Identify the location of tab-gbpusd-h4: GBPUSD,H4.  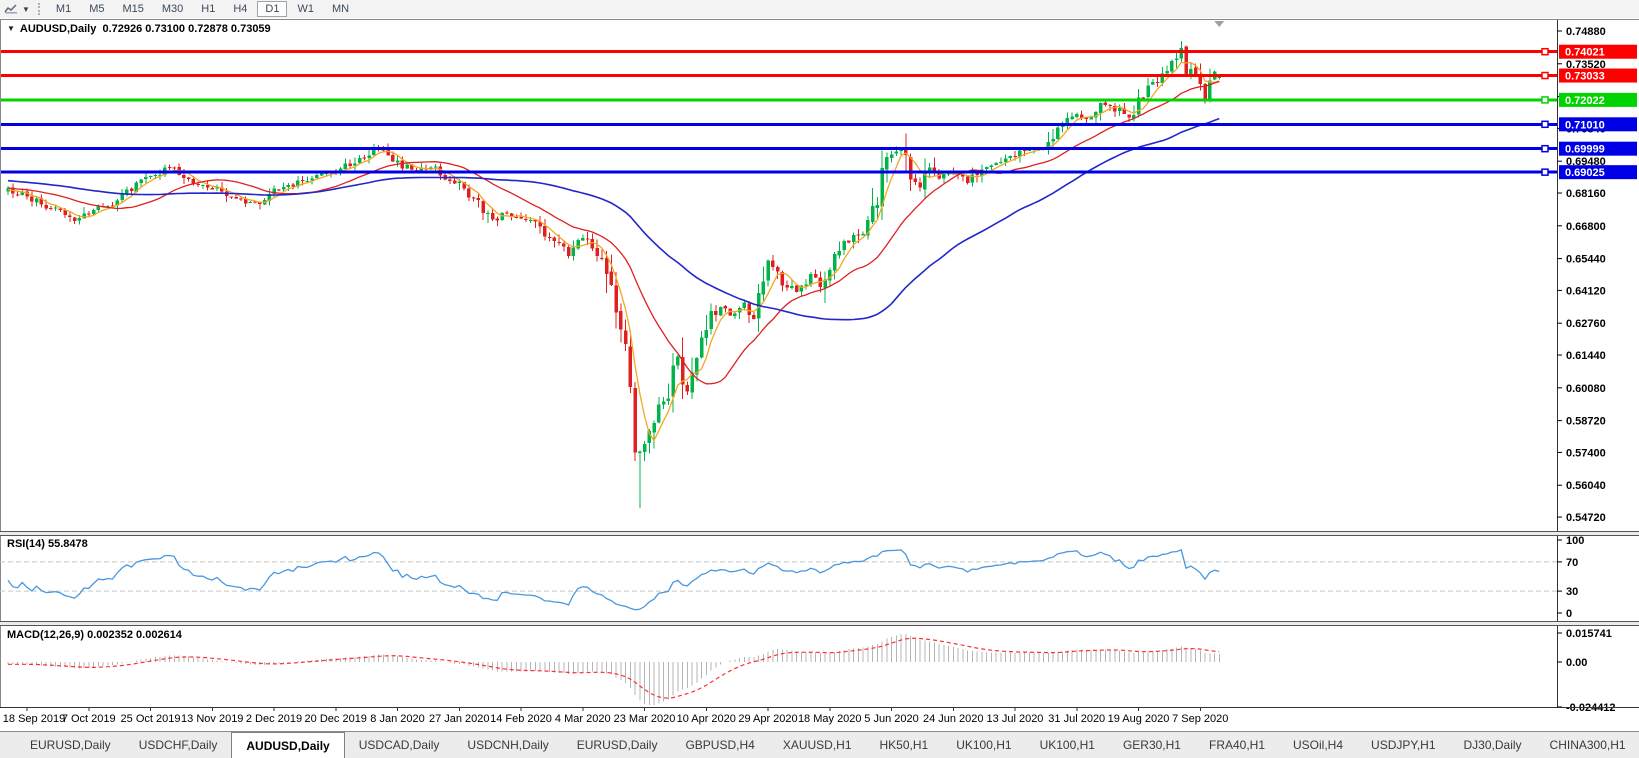
(719, 745).